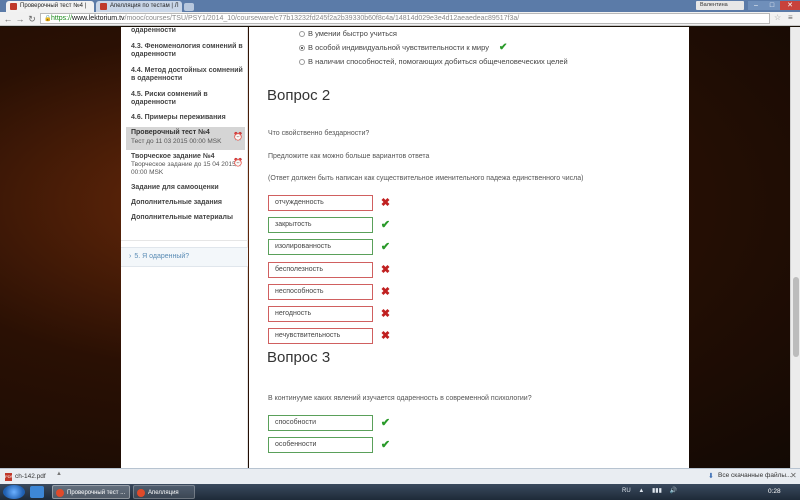  Describe the element at coordinates (189, 7) in the screenshot. I see `new-tab-button` at that location.